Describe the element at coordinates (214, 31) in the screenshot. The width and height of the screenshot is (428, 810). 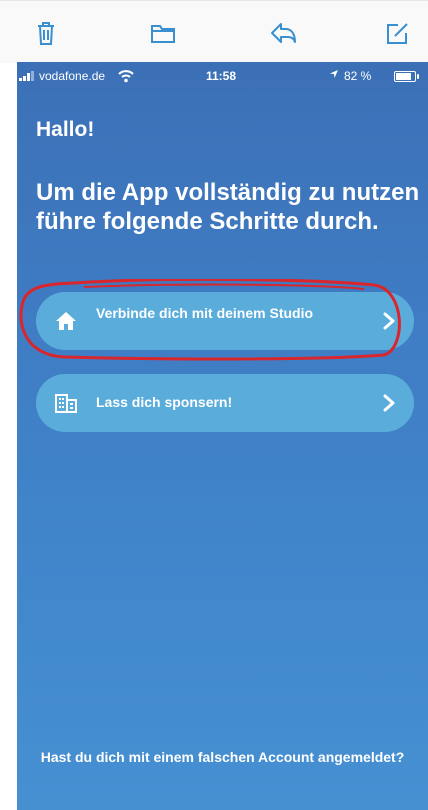
I see `mail-toolbar` at that location.